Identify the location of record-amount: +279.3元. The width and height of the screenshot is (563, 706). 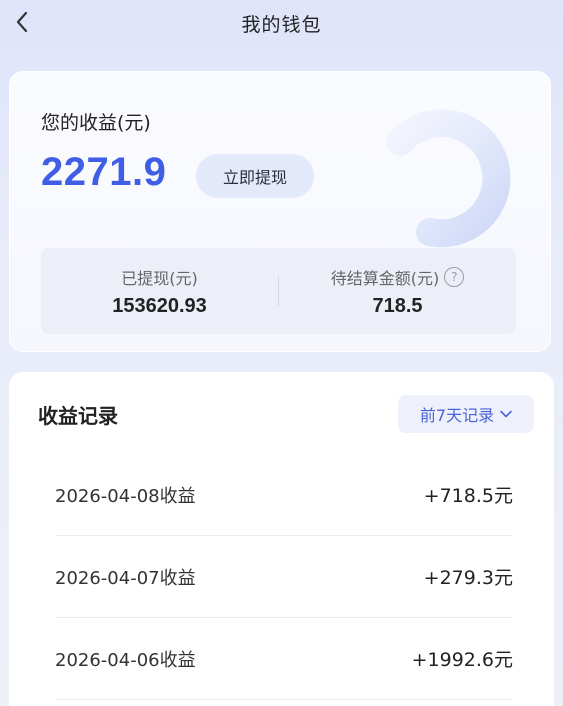
(468, 578).